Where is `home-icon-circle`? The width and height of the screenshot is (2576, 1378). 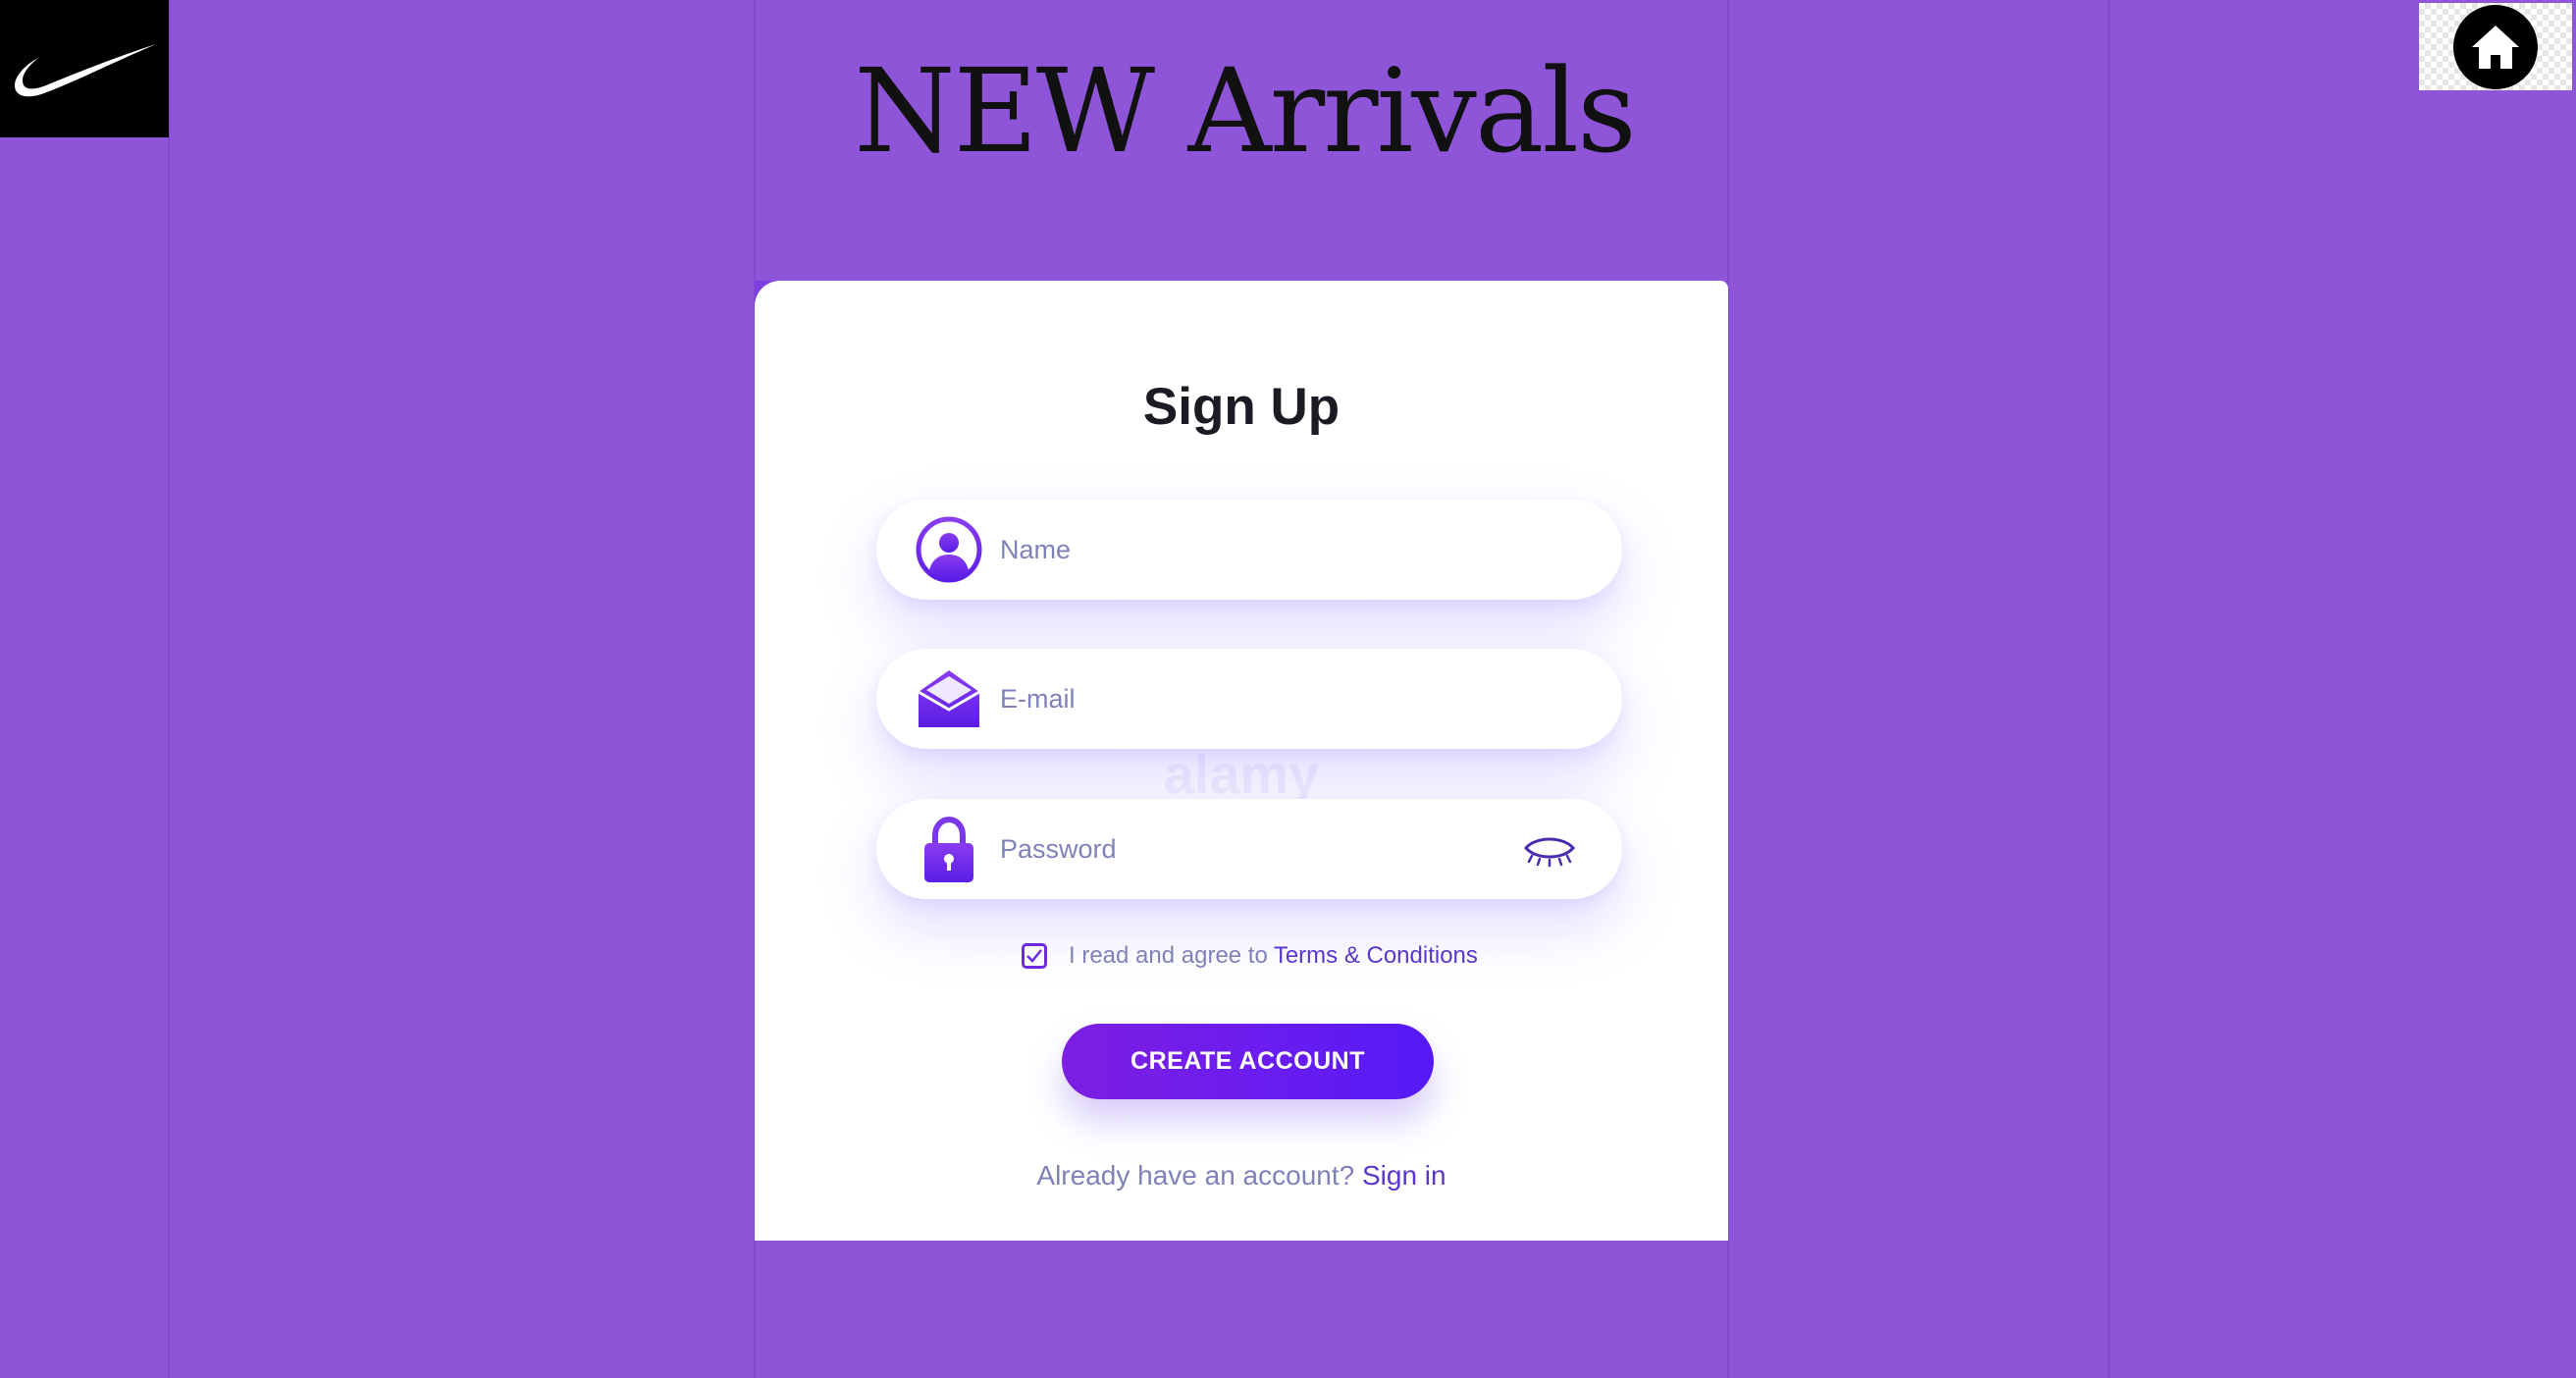
home-icon-circle is located at coordinates (2495, 46).